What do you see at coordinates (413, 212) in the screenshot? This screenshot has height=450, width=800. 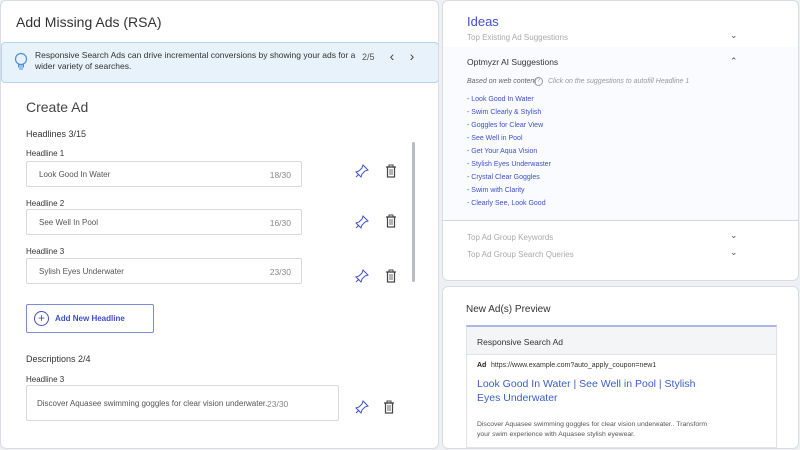 I see `headlines-scrollbar` at bounding box center [413, 212].